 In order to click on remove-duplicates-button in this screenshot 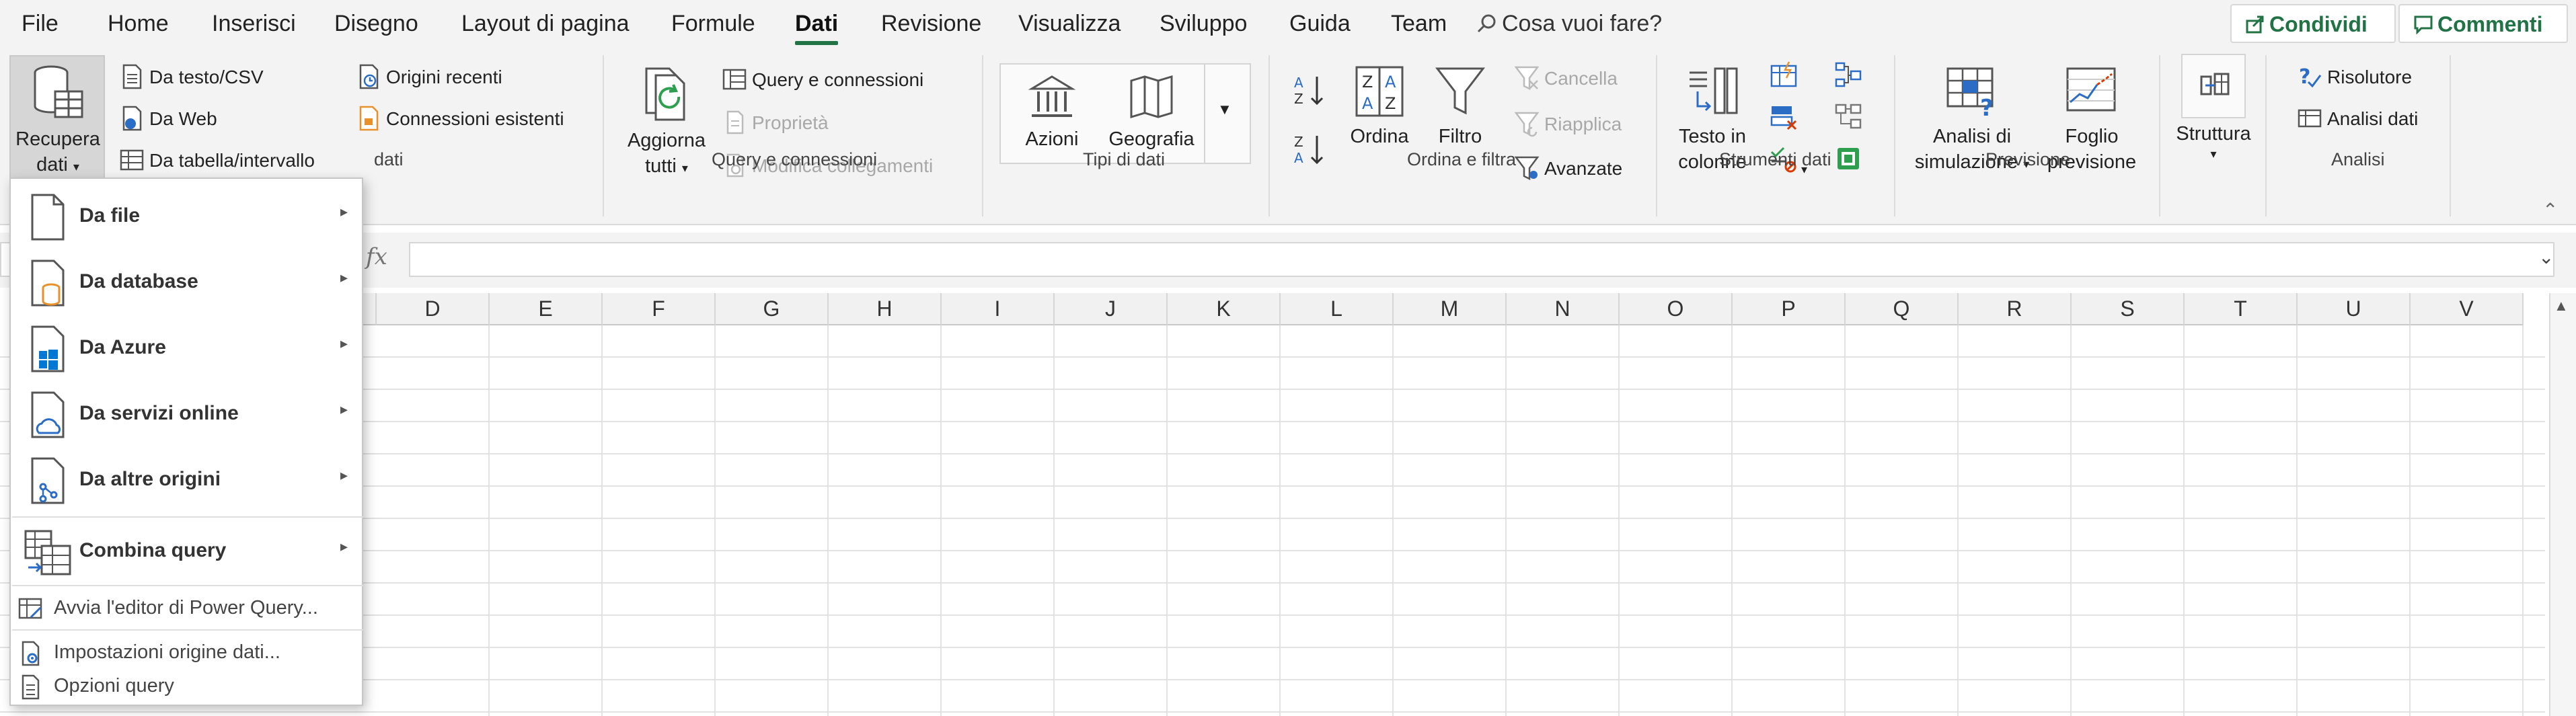, I will do `click(1783, 119)`.